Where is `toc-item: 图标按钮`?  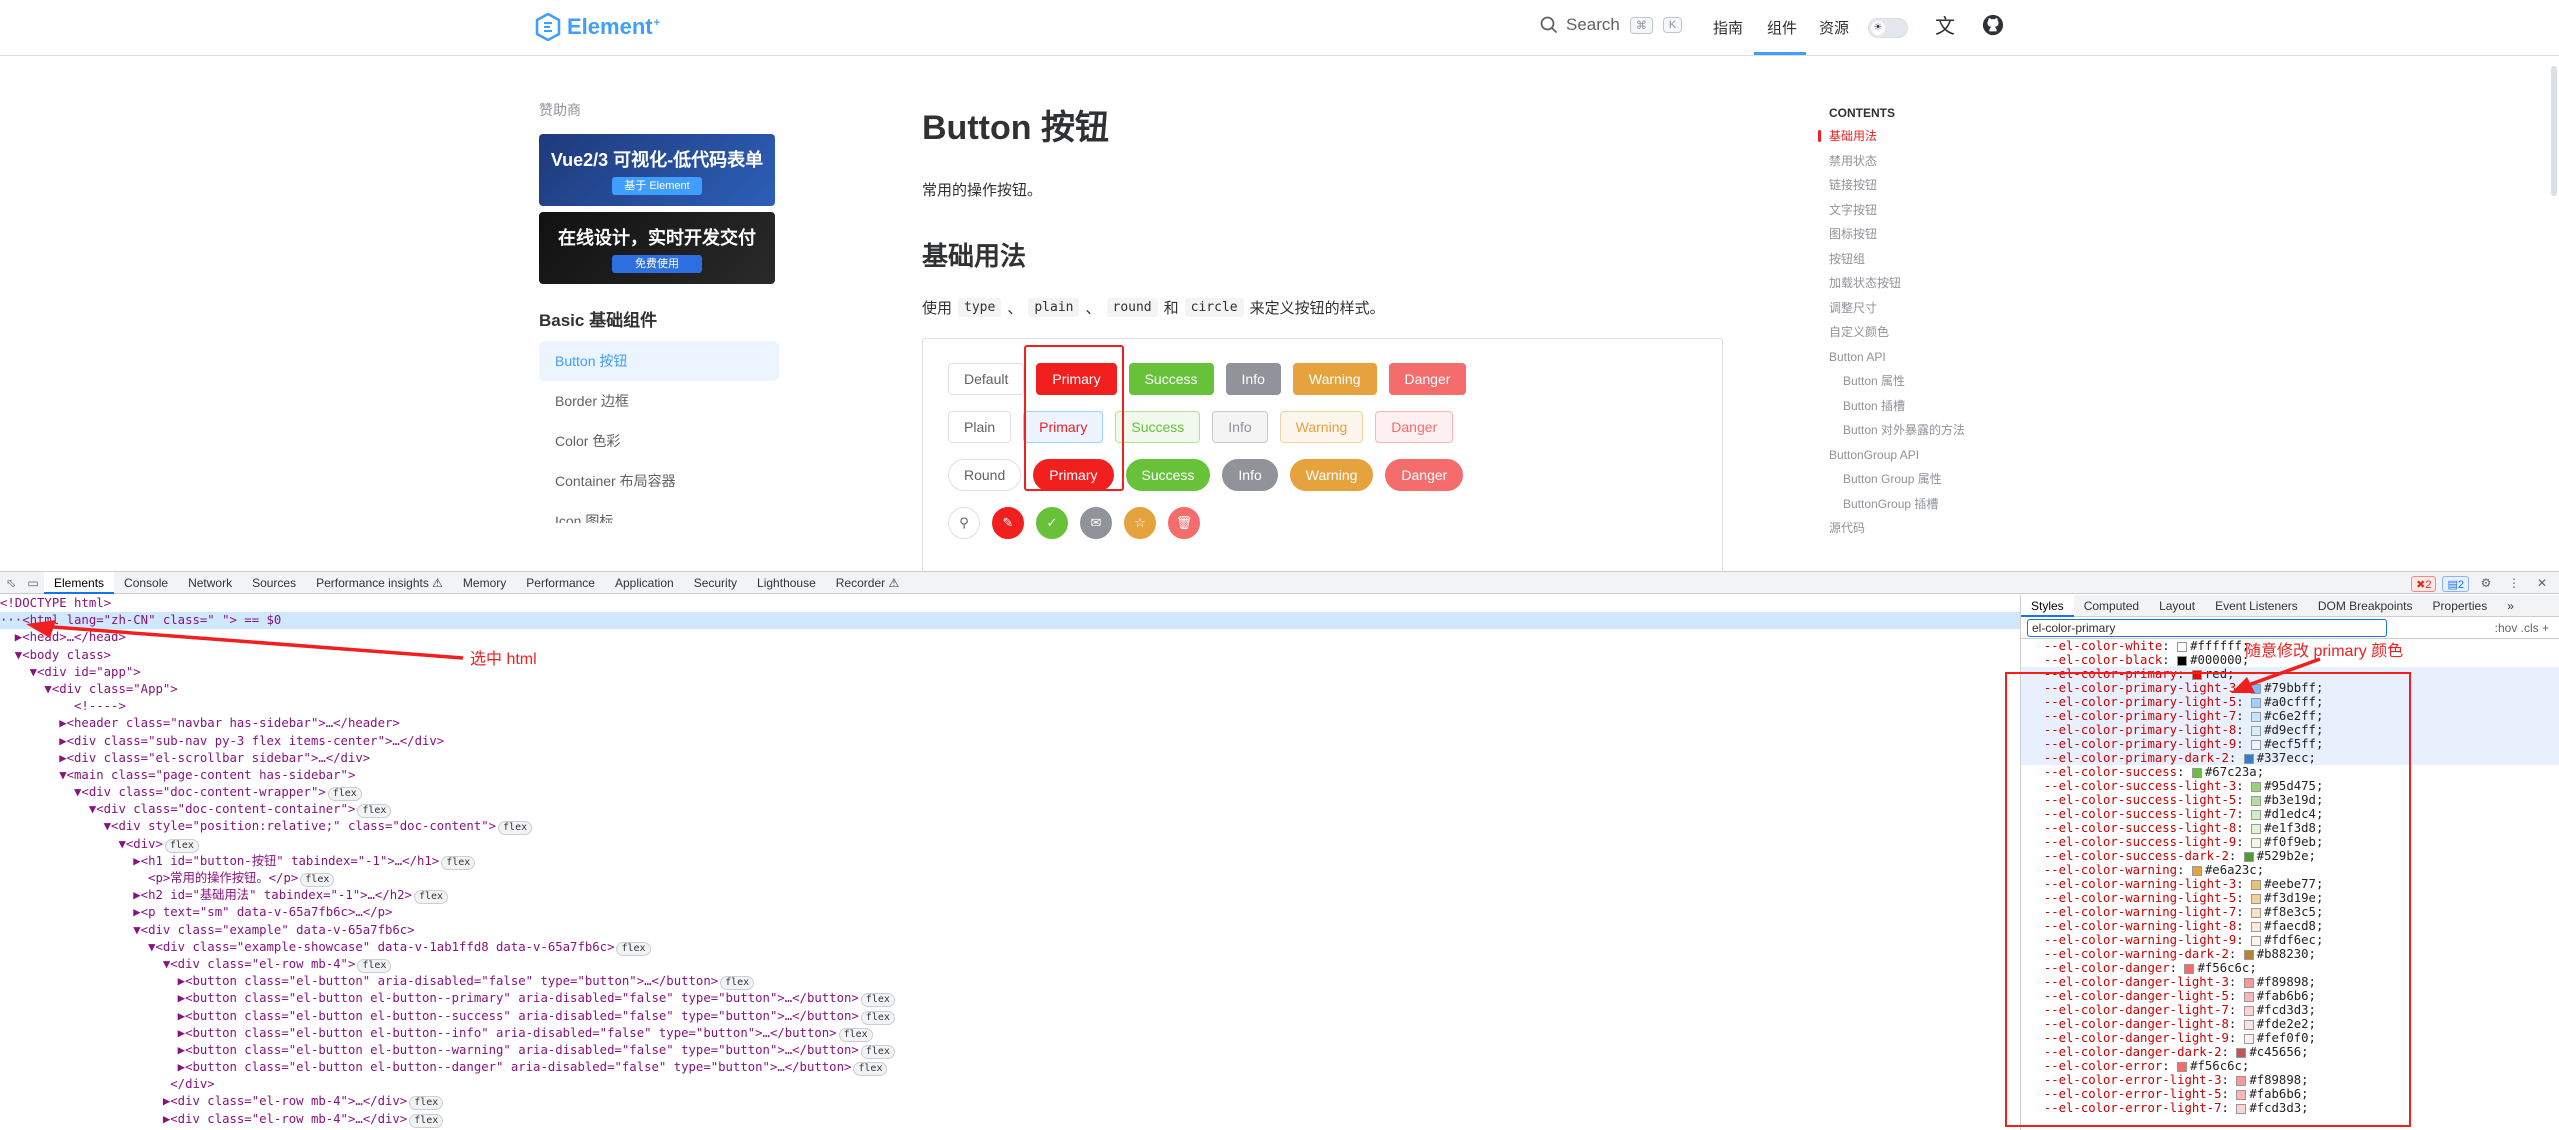
toc-item: 图标按钮 is located at coordinates (1929, 234).